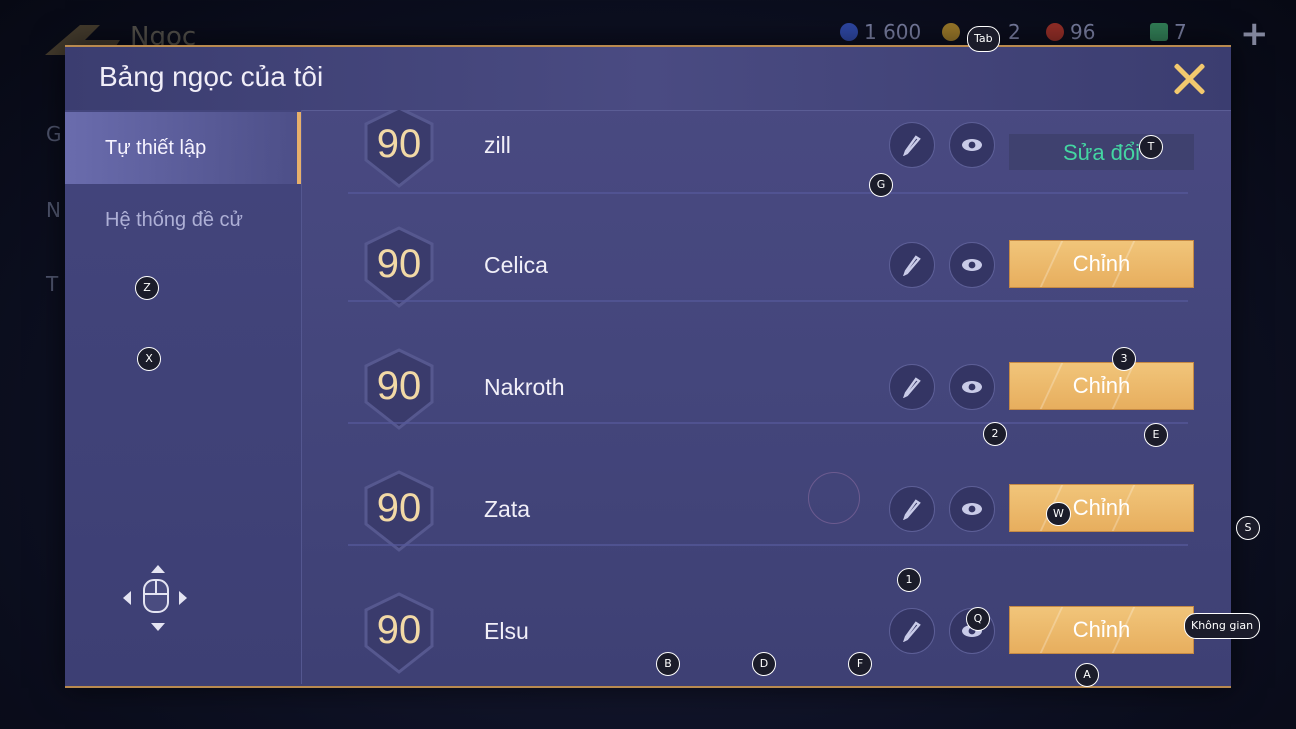  What do you see at coordinates (54, 134) in the screenshot?
I see `background-side-letter: G` at bounding box center [54, 134].